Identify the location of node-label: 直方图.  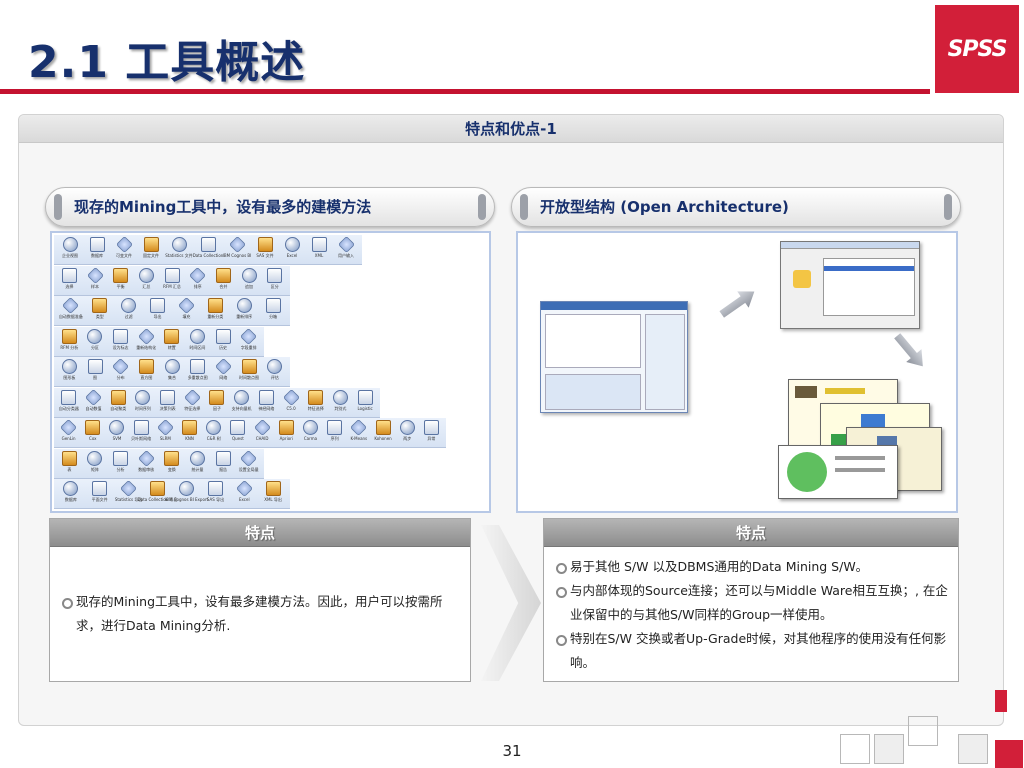
(146, 377).